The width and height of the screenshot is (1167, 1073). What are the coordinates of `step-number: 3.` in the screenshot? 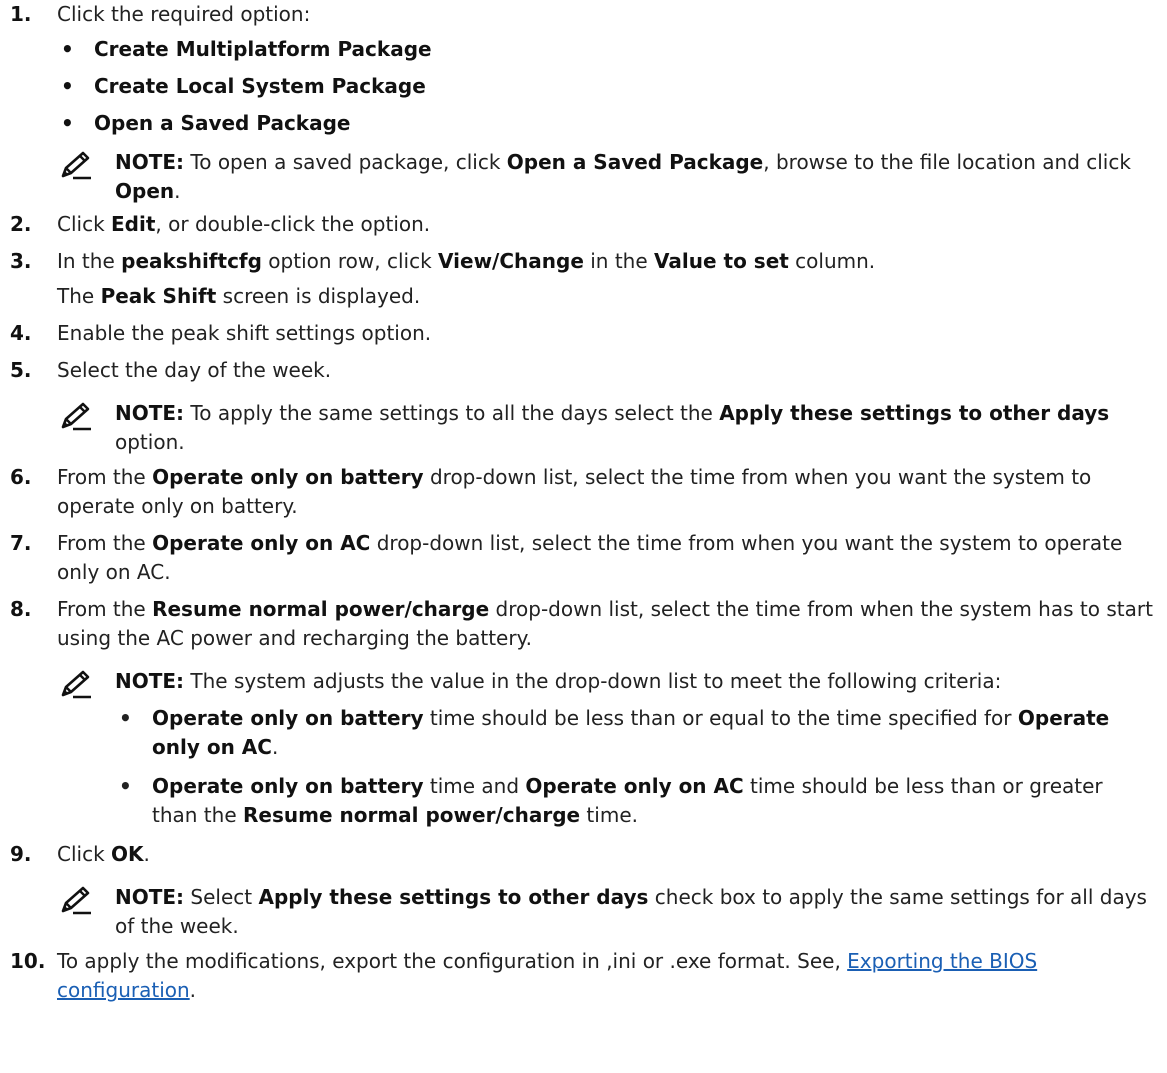 It's located at (21, 261).